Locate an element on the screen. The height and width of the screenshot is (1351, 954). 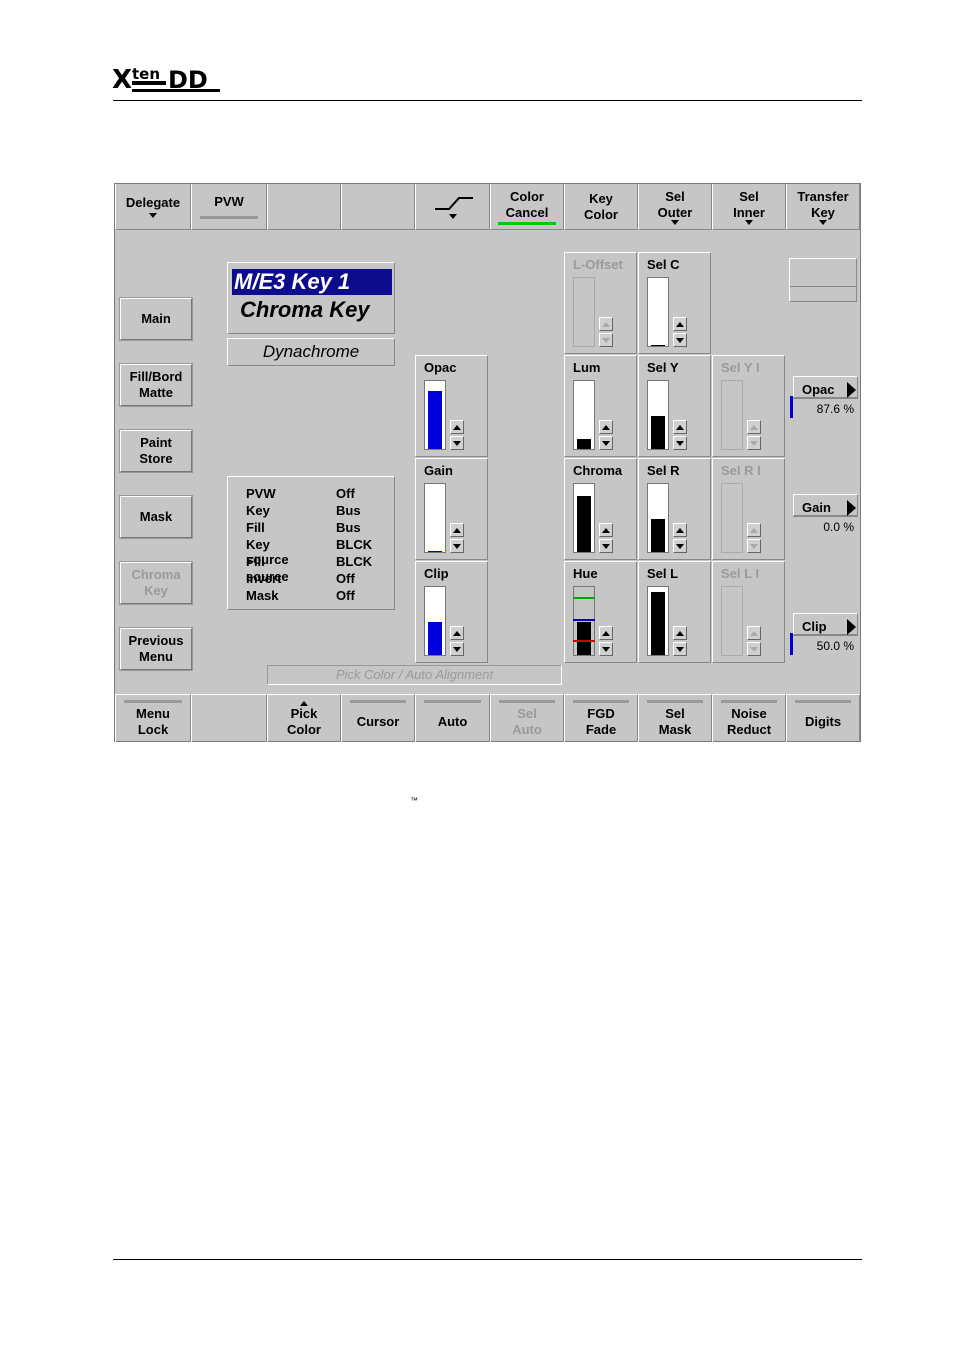
paint-store-button: Paint Store is located at coordinates (156, 451).